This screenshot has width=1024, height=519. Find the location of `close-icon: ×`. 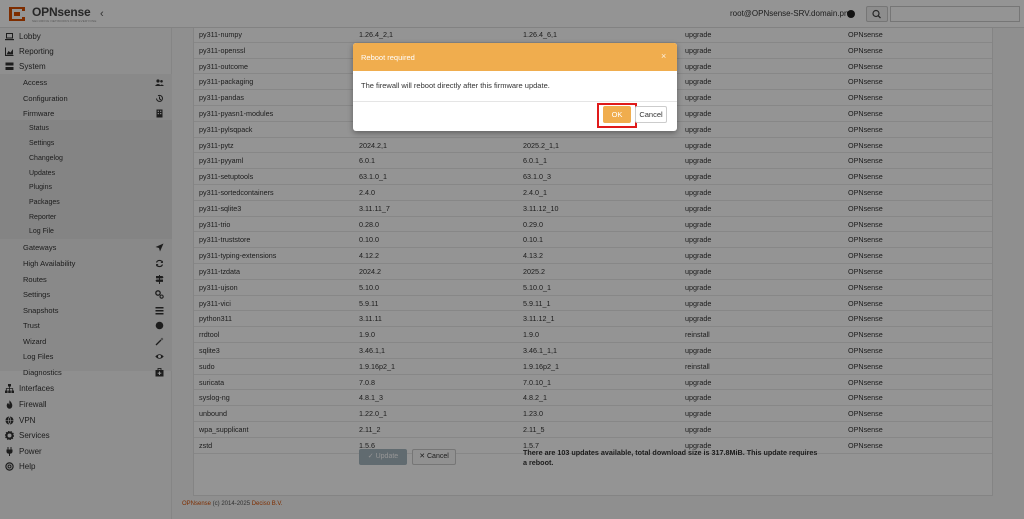

close-icon: × is located at coordinates (663, 56).